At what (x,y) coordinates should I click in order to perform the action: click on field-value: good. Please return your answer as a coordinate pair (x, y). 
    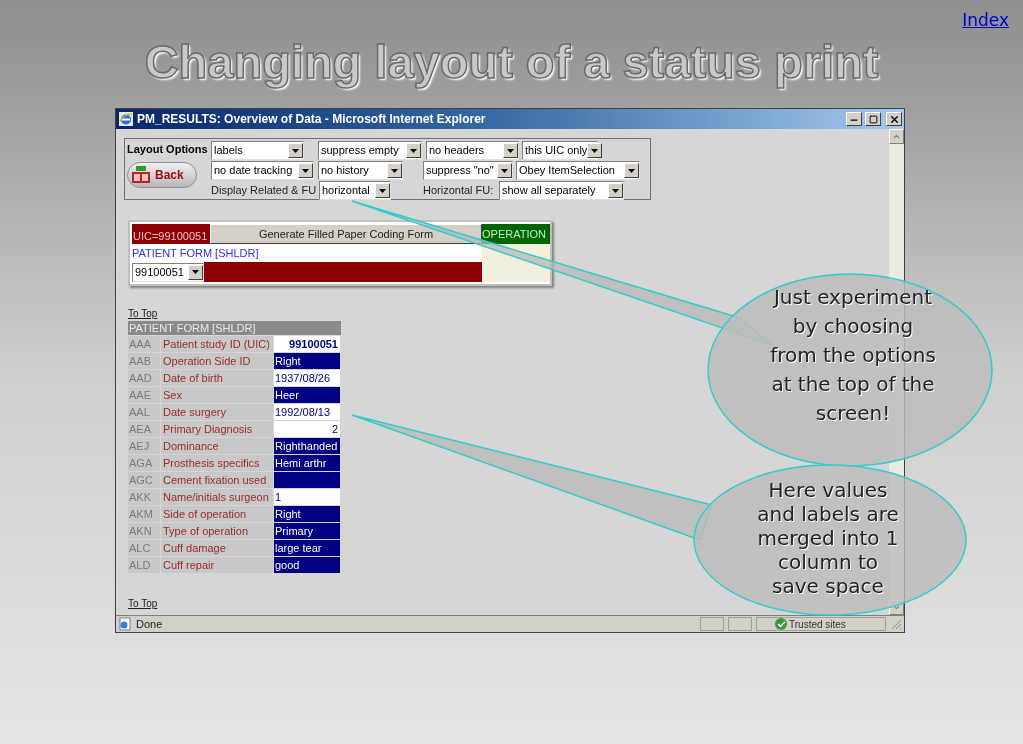
    Looking at the image, I should click on (307, 565).